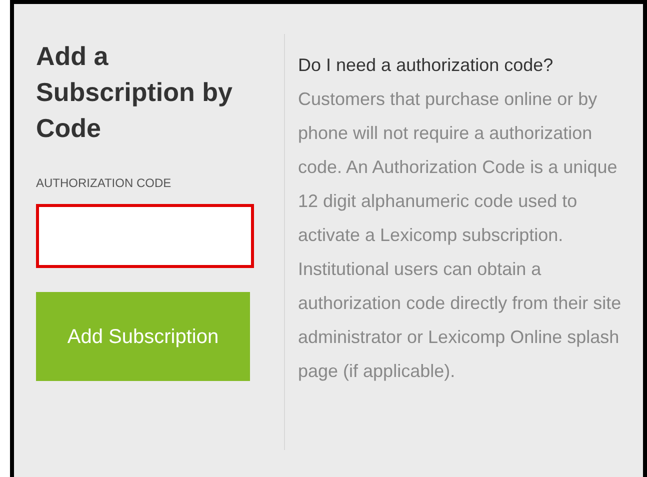 The width and height of the screenshot is (647, 477). What do you see at coordinates (426, 65) in the screenshot?
I see `help-question: Do I need a authorization code?` at bounding box center [426, 65].